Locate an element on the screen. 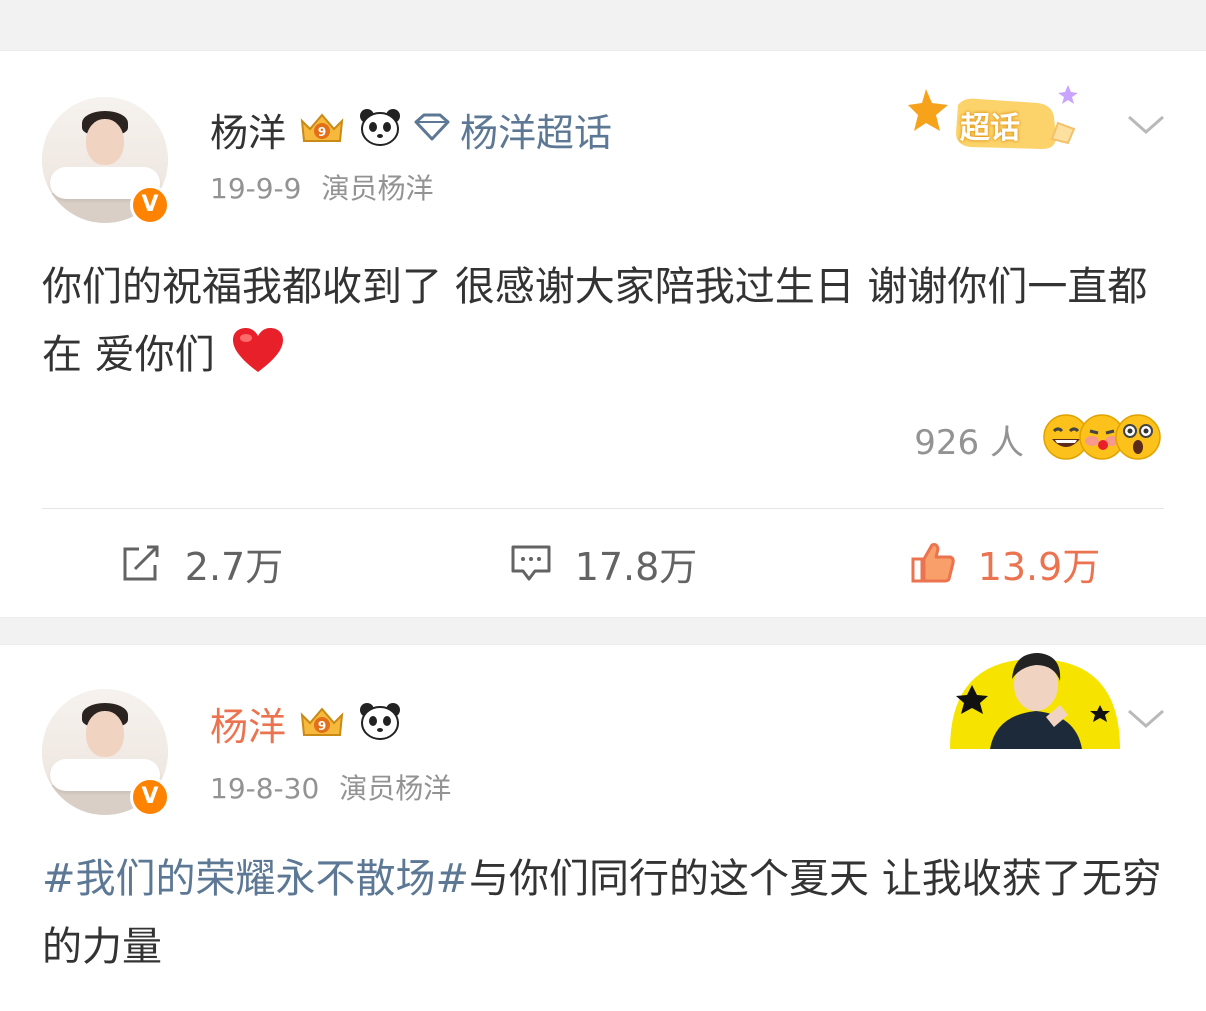 Image resolution: width=1206 pixels, height=1011 pixels. heart-icon is located at coordinates (258, 361).